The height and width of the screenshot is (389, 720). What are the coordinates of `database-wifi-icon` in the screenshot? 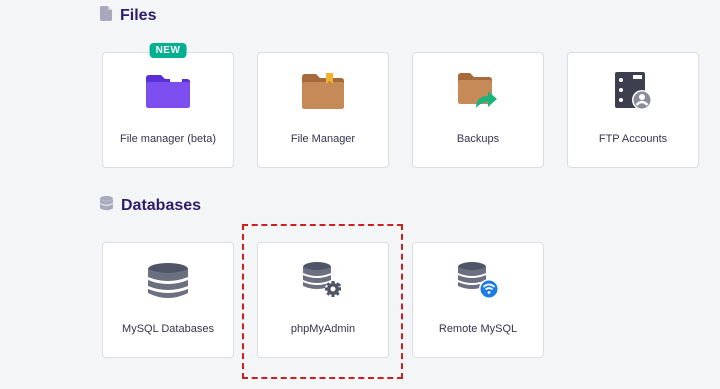 It's located at (478, 281).